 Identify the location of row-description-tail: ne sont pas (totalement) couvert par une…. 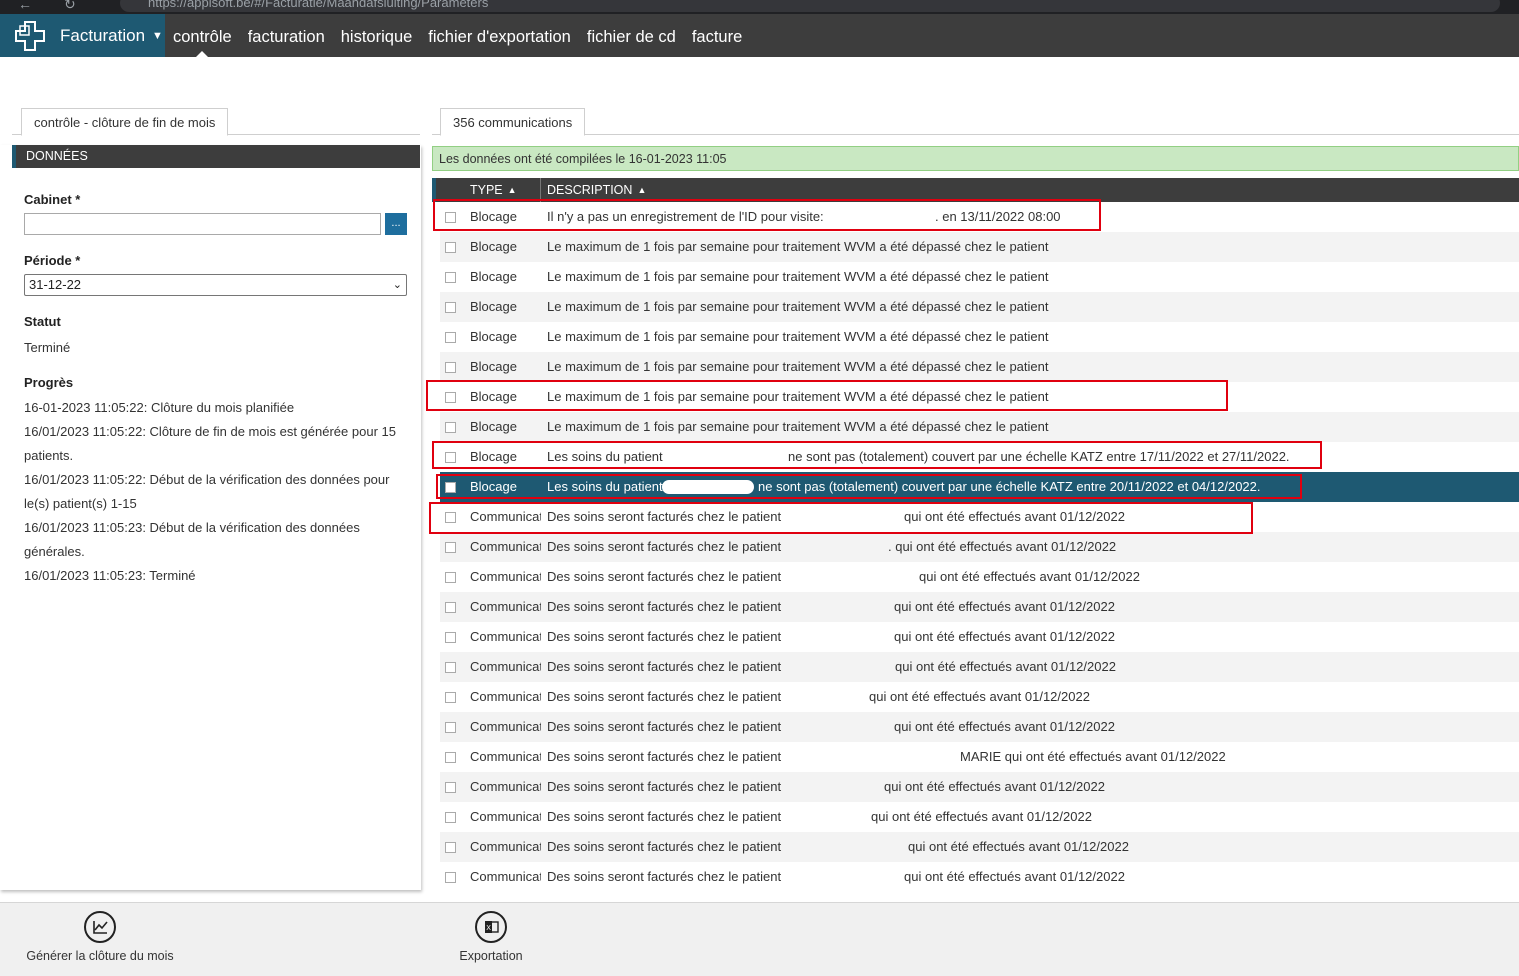
(1009, 486).